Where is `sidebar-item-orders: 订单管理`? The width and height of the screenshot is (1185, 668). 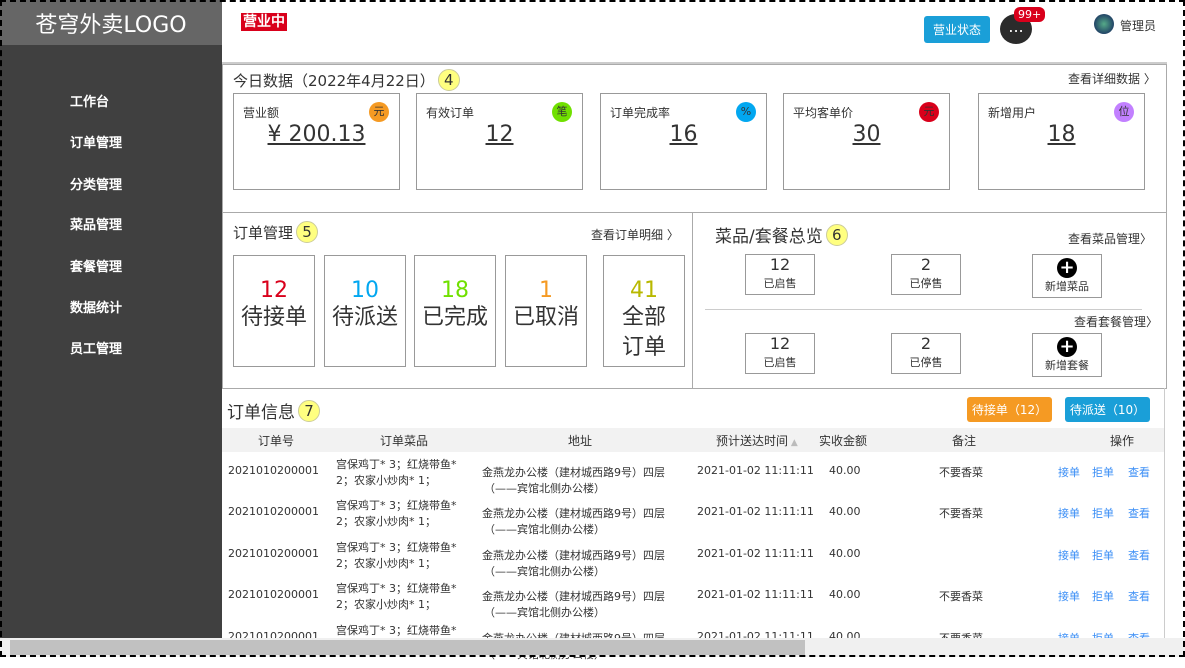 sidebar-item-orders: 订单管理 is located at coordinates (96, 141).